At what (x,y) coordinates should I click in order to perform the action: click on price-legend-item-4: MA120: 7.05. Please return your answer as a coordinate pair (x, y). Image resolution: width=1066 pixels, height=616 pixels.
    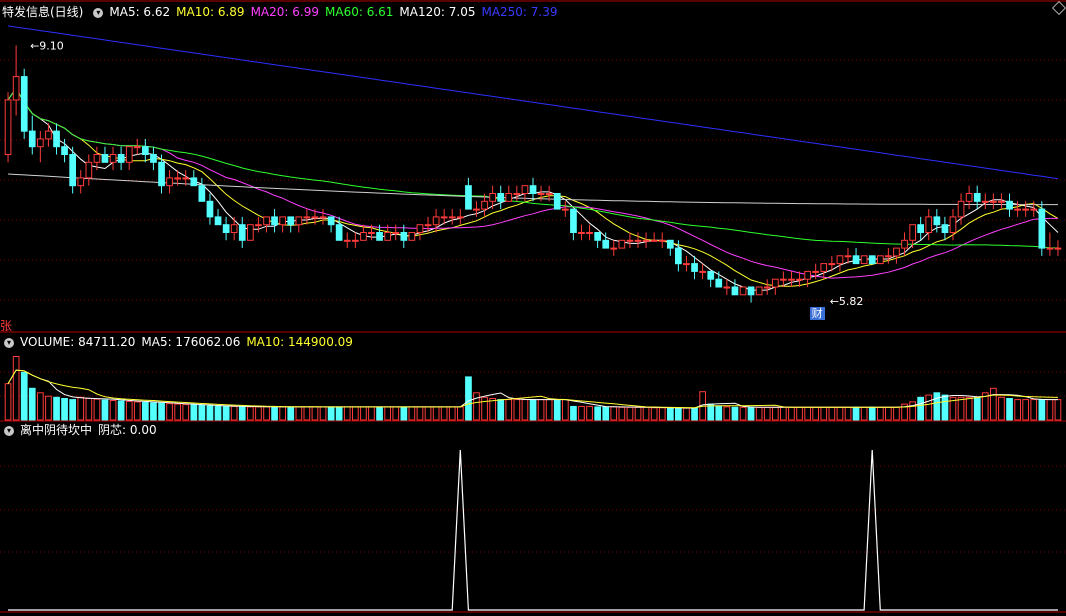
    Looking at the image, I should click on (437, 12).